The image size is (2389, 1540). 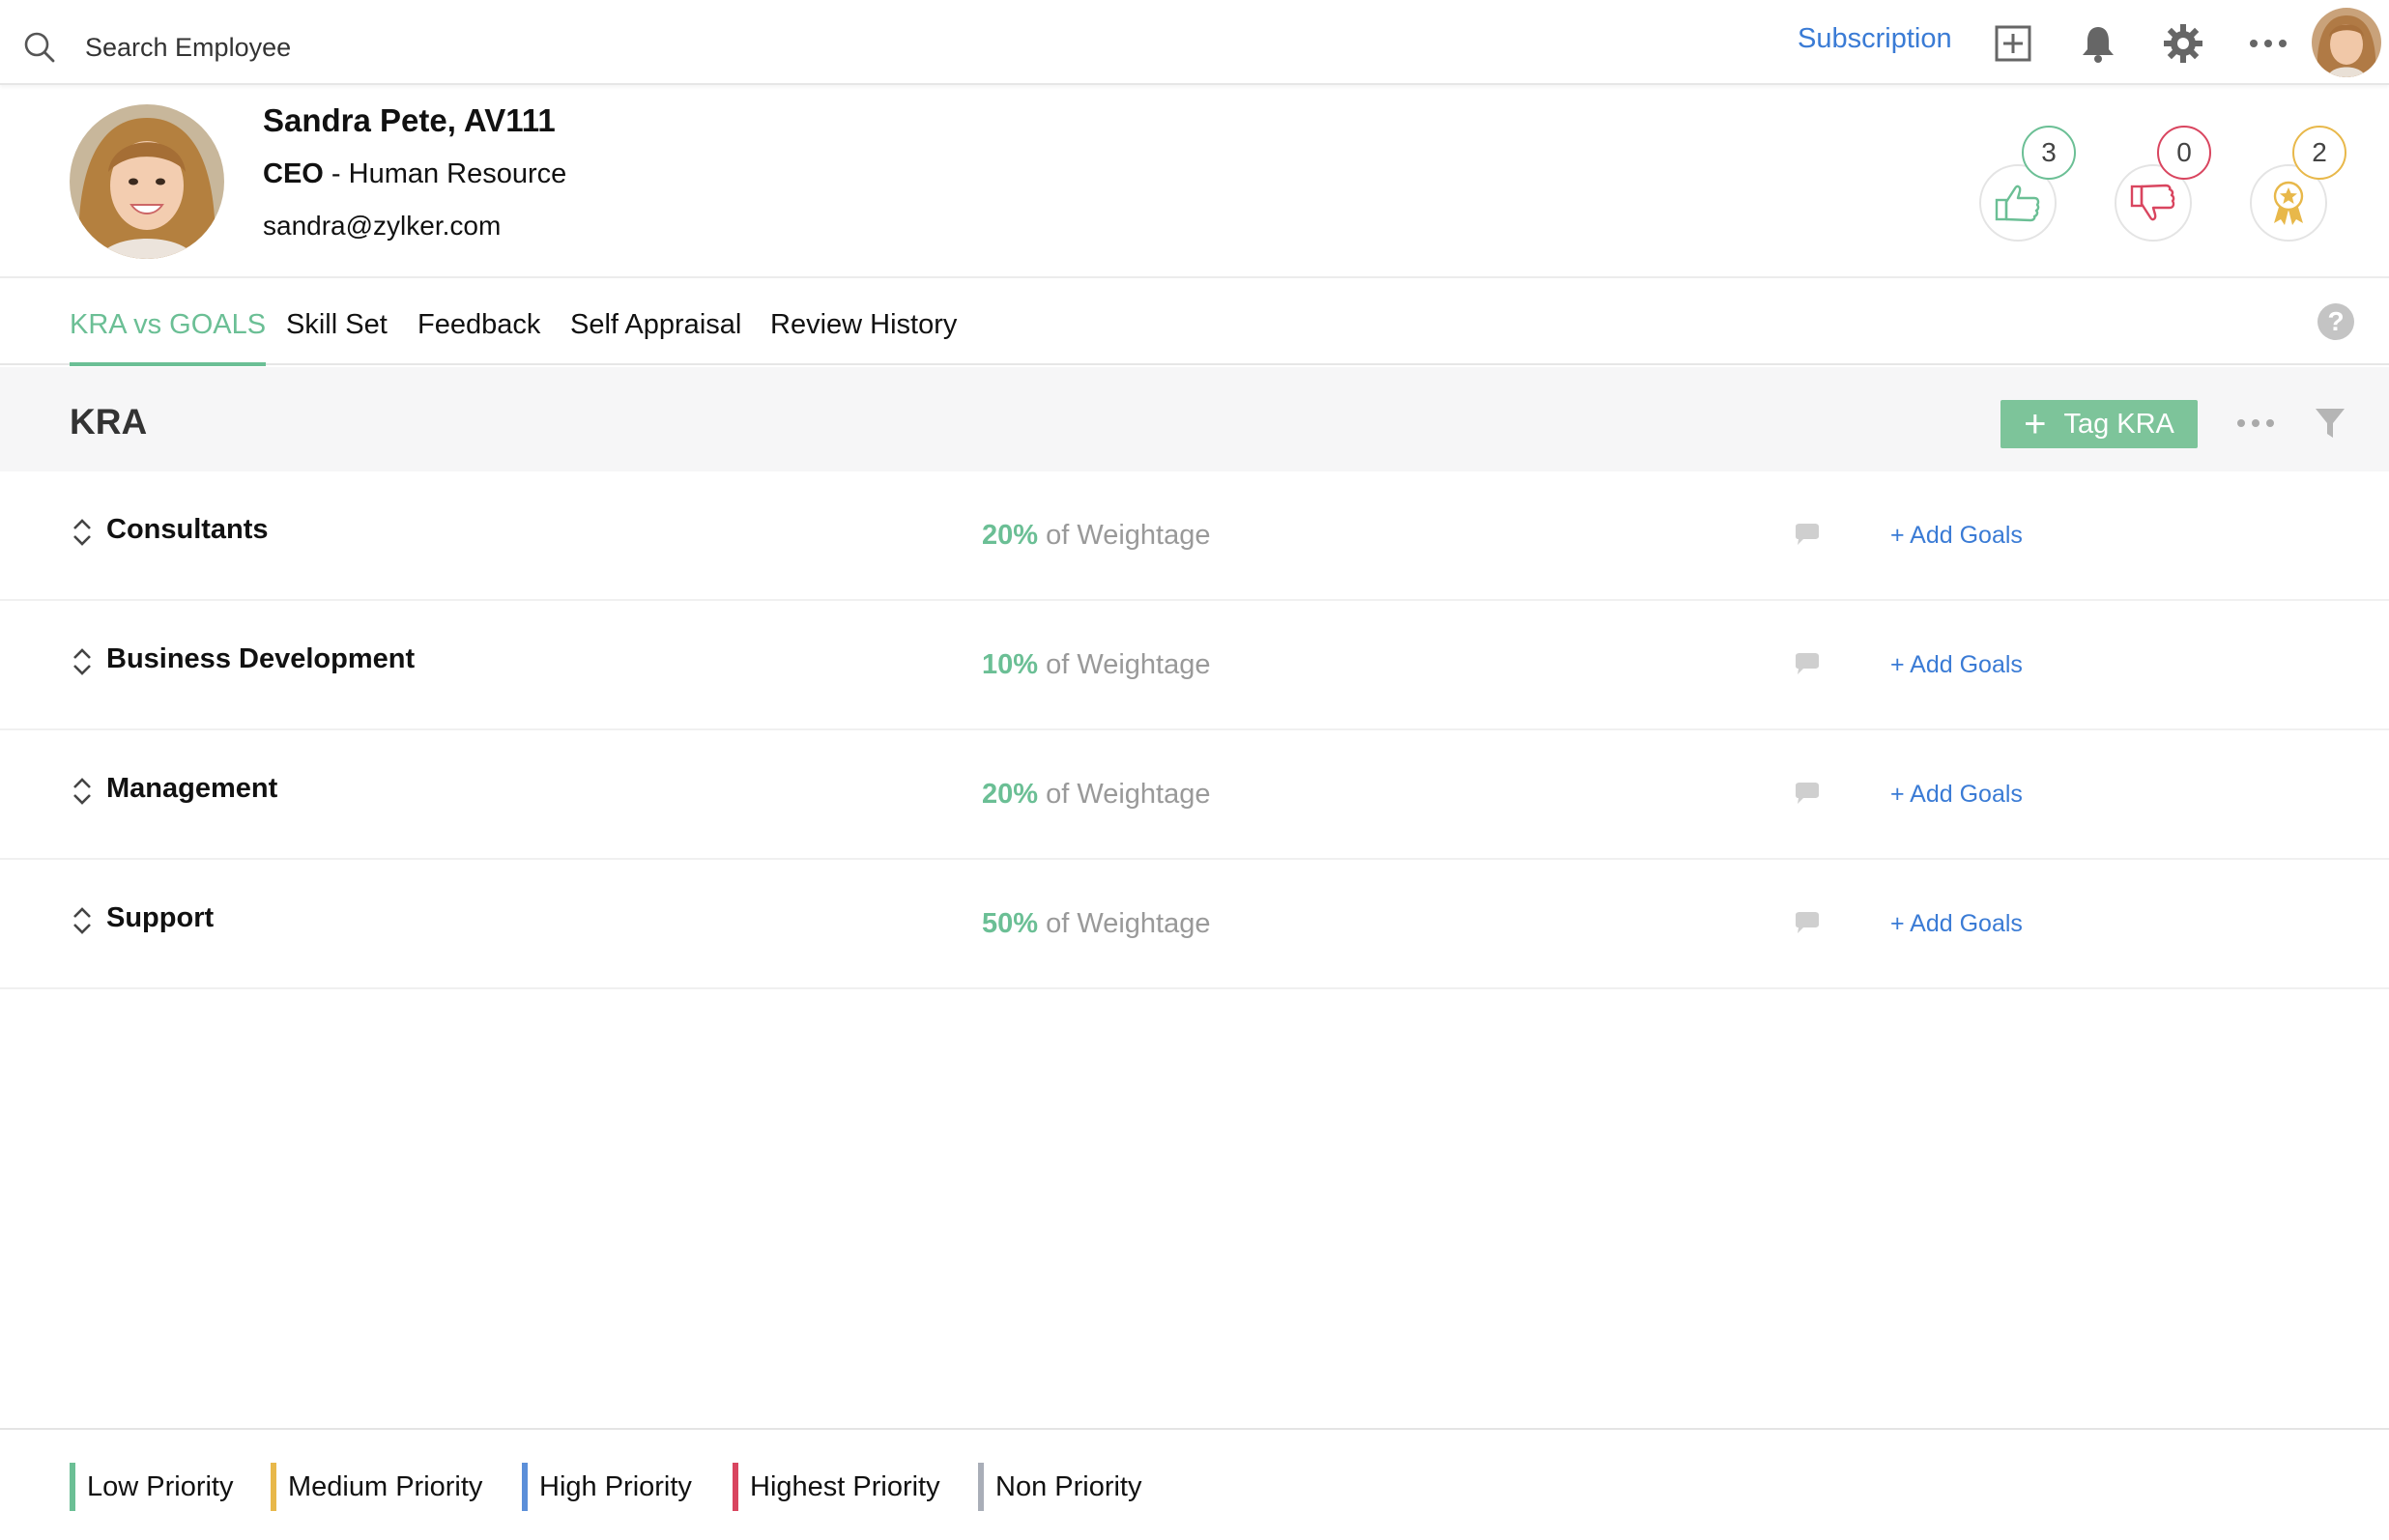 What do you see at coordinates (478, 335) in the screenshot?
I see `tab-feedback: Feedback` at bounding box center [478, 335].